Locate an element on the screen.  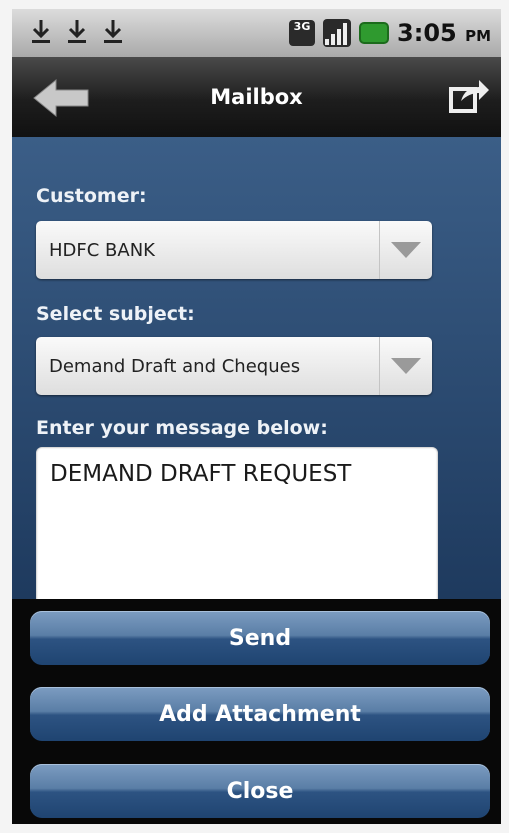
customer-label: Customer: is located at coordinates (91, 196).